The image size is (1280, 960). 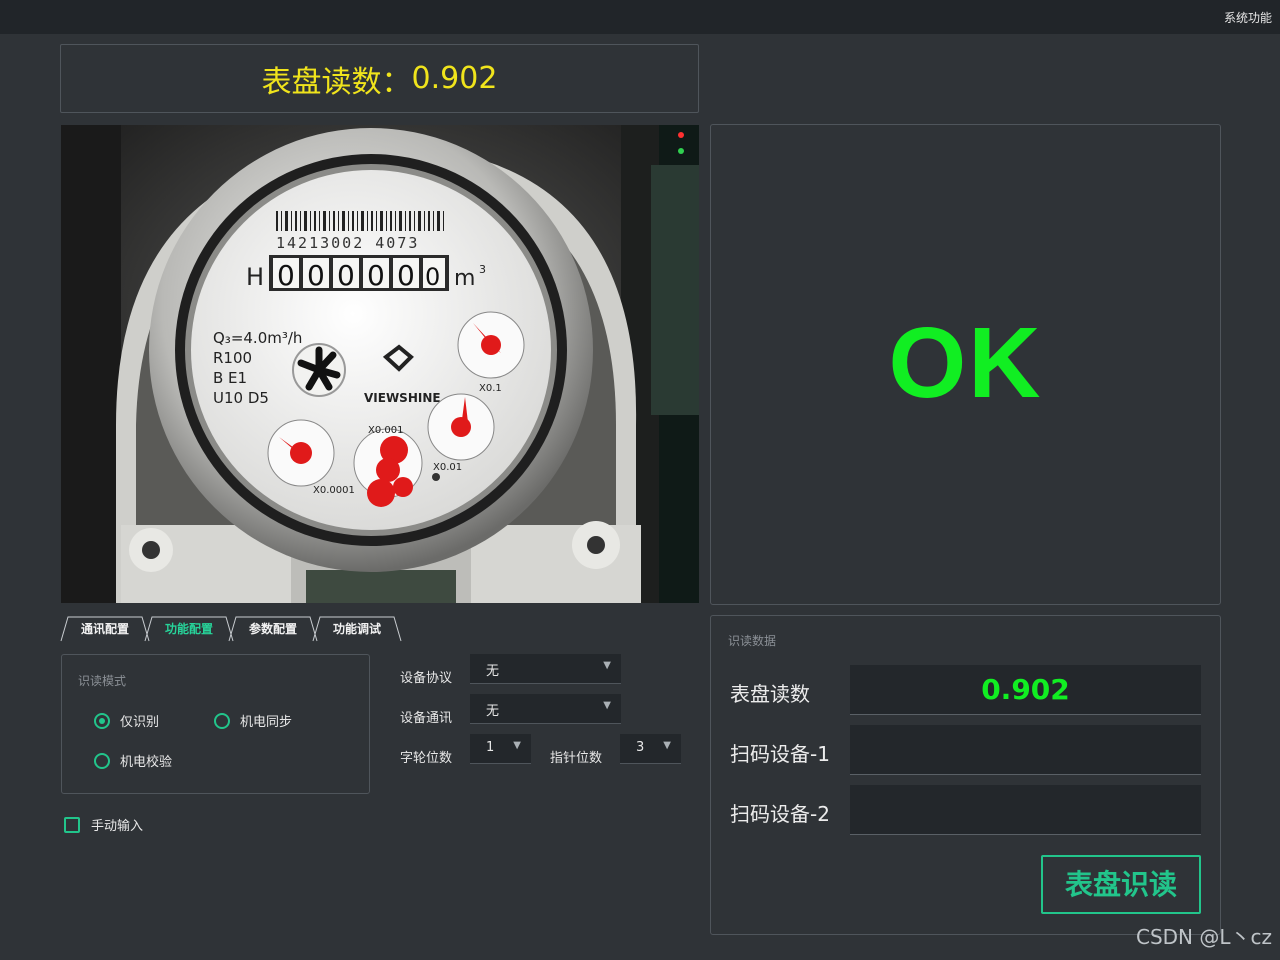 I want to click on scanner-1-field, so click(x=1025, y=750).